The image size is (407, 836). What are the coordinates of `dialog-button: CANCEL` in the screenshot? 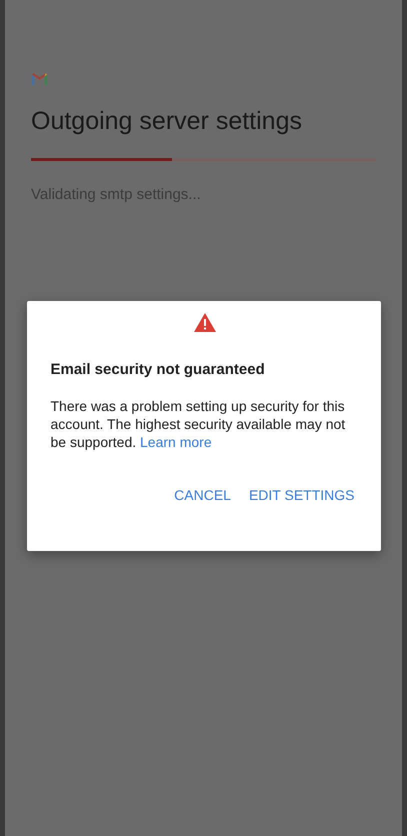 It's located at (202, 495).